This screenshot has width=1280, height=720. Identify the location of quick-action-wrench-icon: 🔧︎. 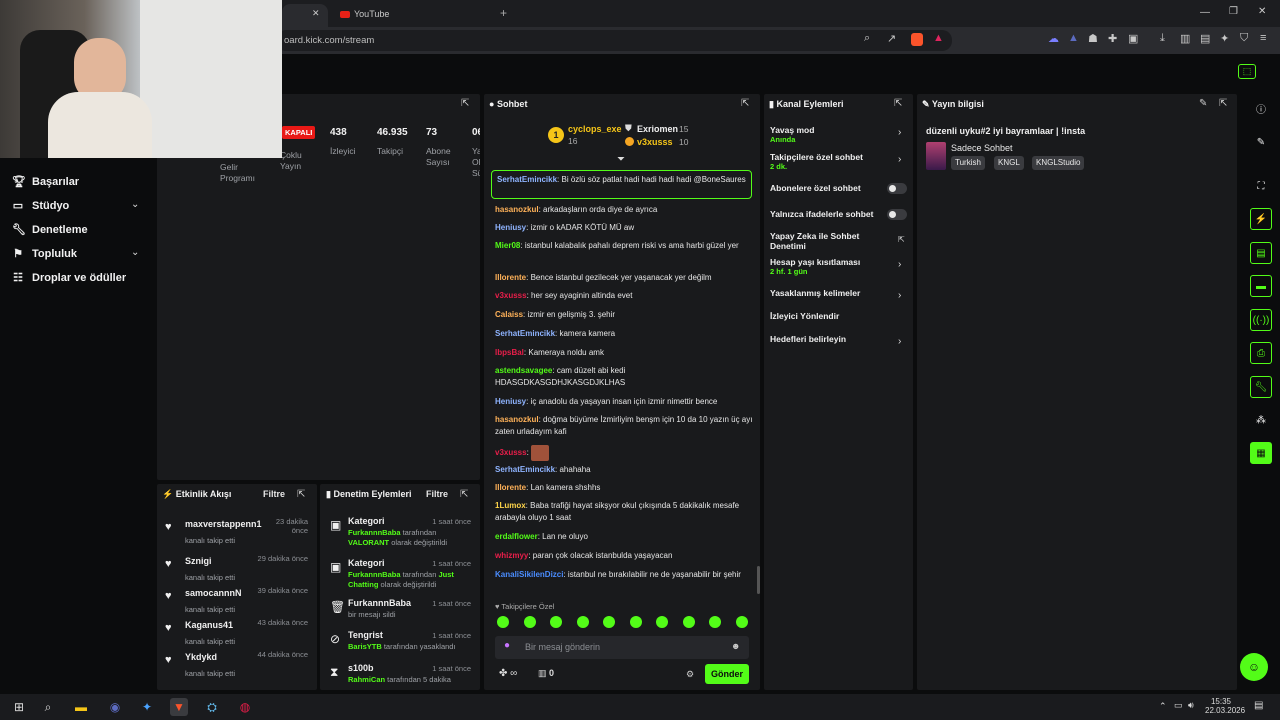
(1261, 387).